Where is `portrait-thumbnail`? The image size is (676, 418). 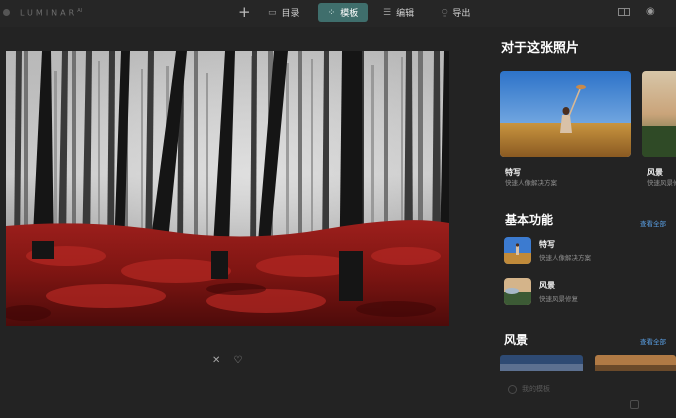 portrait-thumbnail is located at coordinates (565, 114).